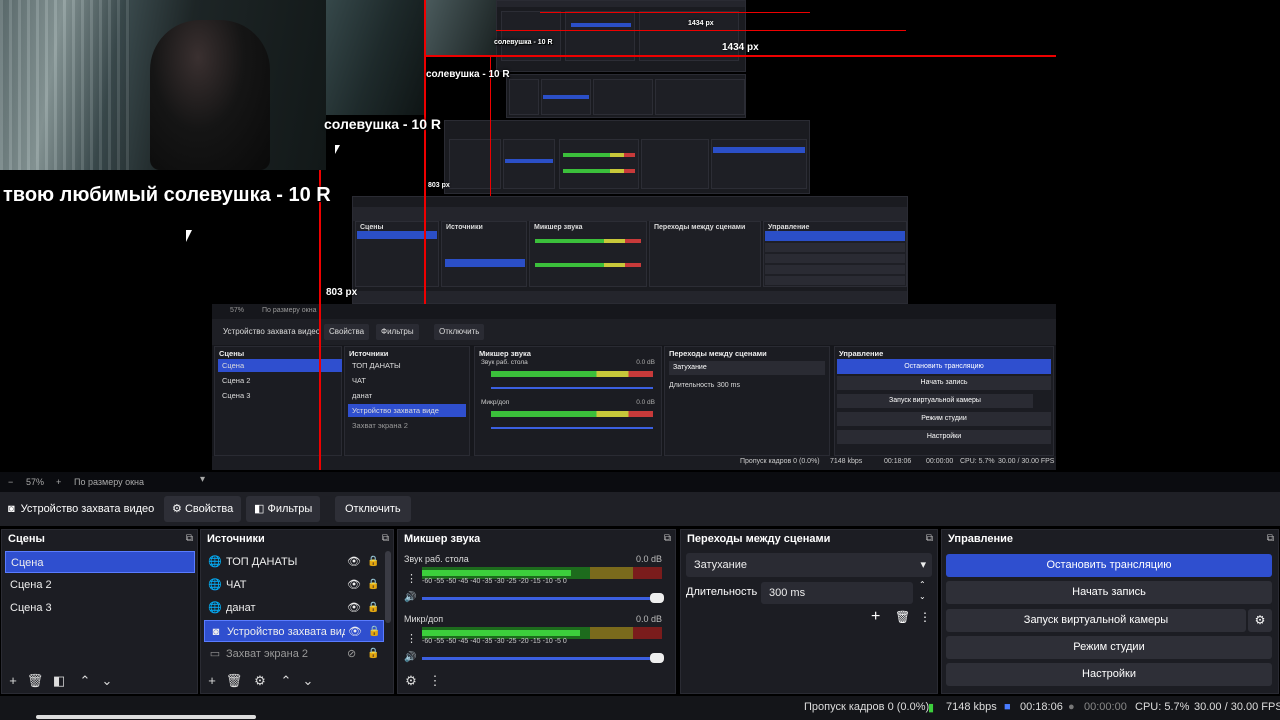 The height and width of the screenshot is (720, 1280). Describe the element at coordinates (100, 562) in the screenshot. I see `scene-item: Сцена` at that location.